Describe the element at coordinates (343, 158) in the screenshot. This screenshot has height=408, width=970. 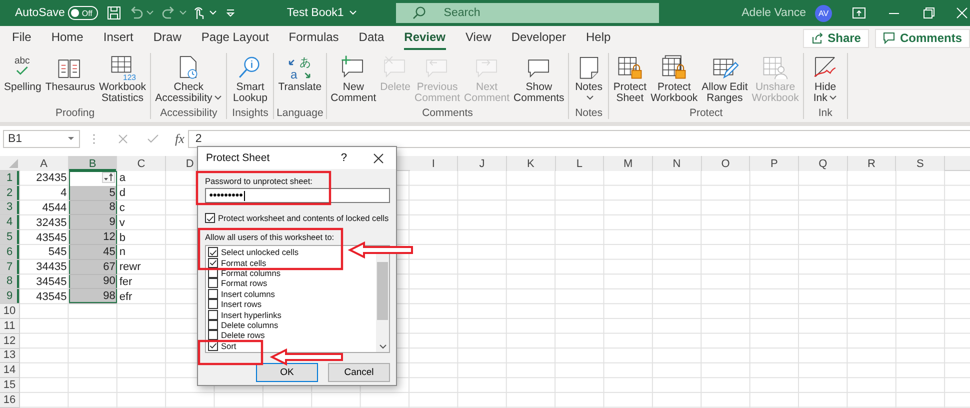
I see `help-button: ?` at that location.